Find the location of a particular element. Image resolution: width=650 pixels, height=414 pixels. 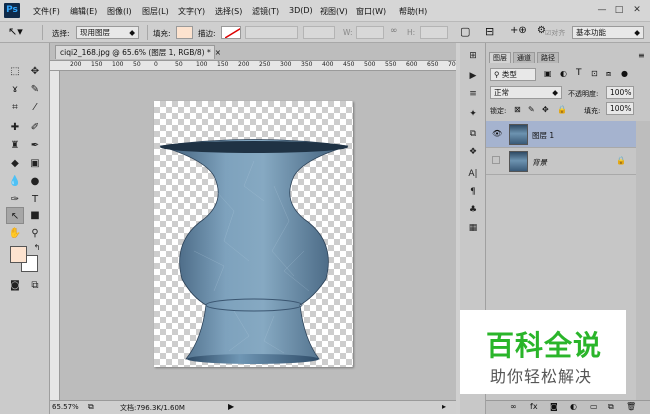

height-field is located at coordinates (434, 32).